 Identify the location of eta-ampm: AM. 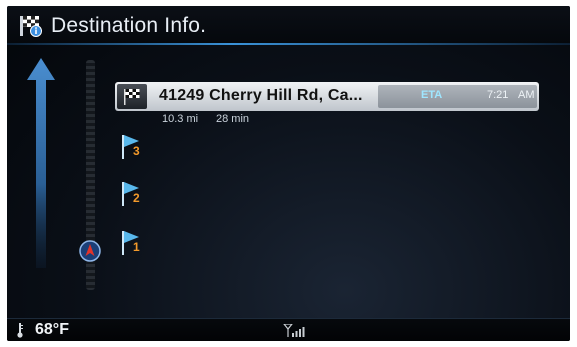
(526, 95).